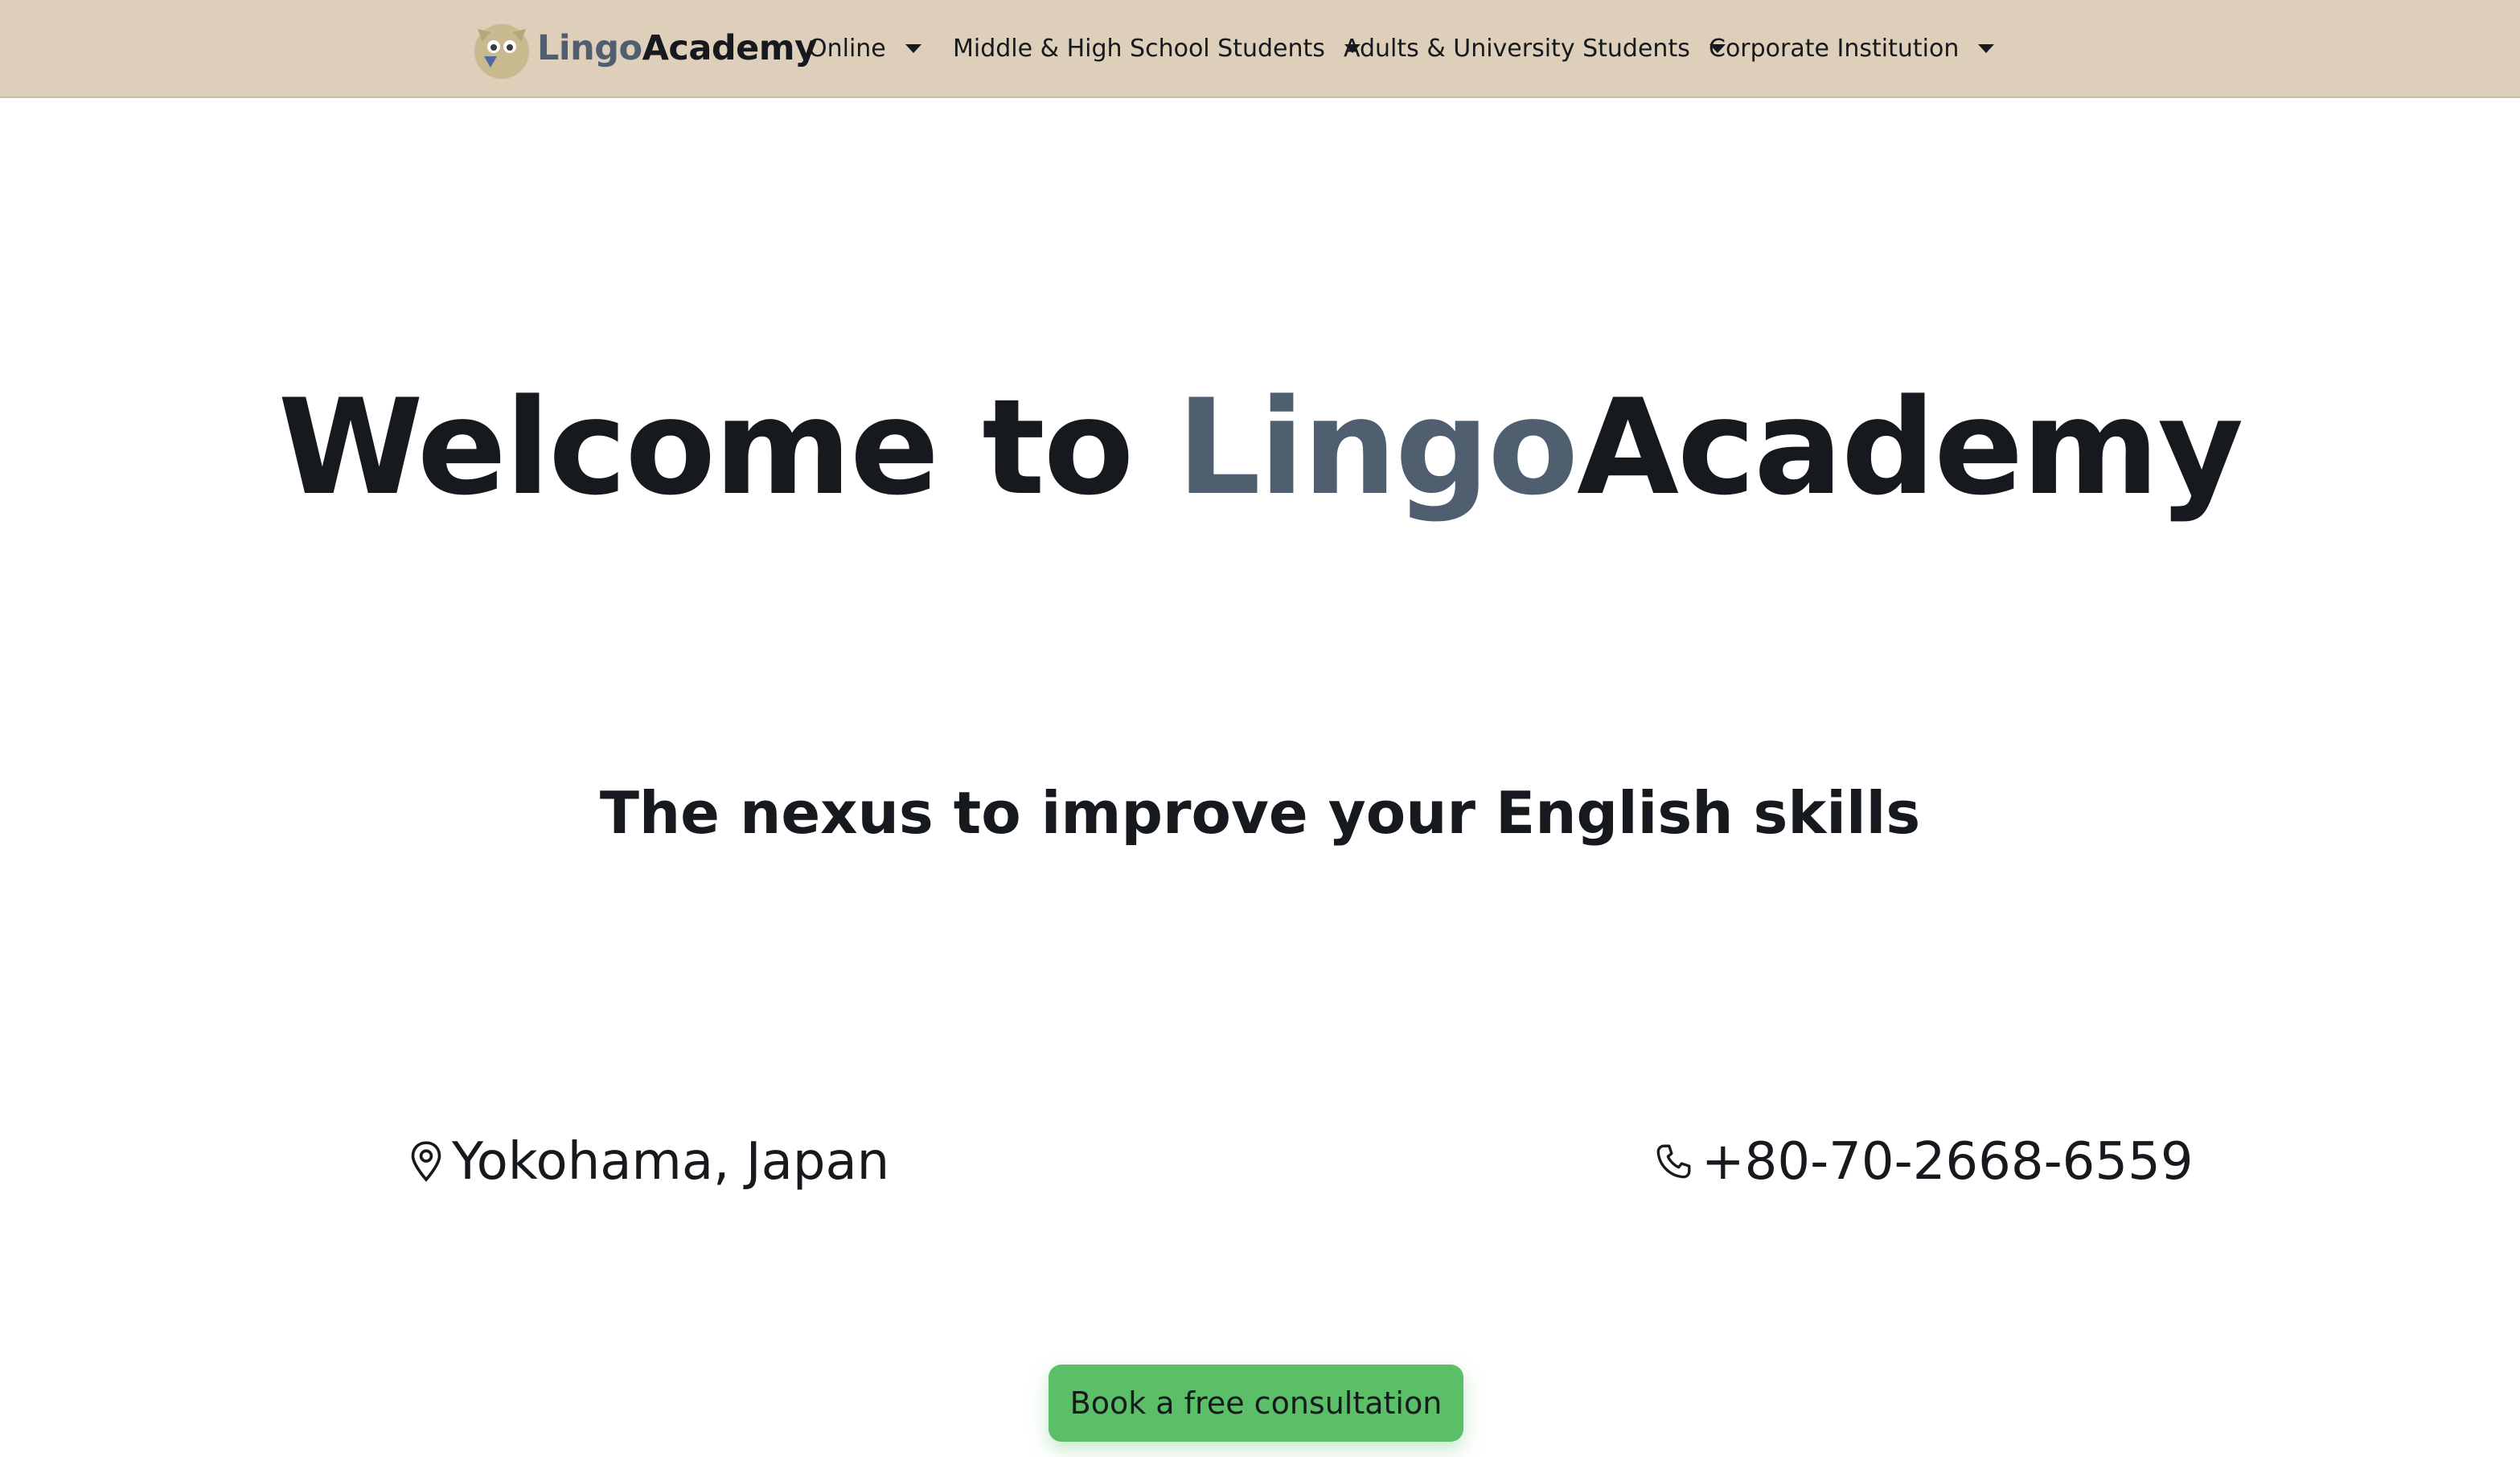 This screenshot has width=2520, height=1457. I want to click on hero-title-suffix: Academy, so click(1910, 447).